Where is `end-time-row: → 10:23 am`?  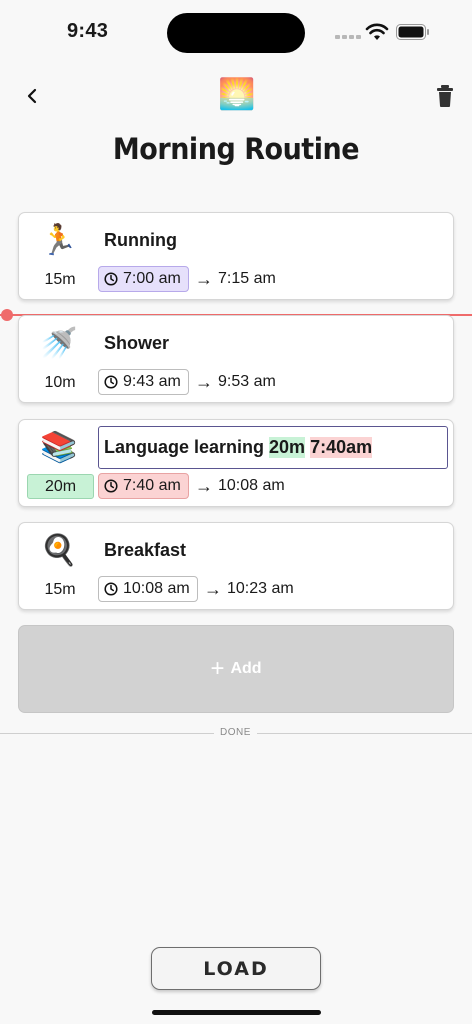 end-time-row: → 10:23 am is located at coordinates (249, 589).